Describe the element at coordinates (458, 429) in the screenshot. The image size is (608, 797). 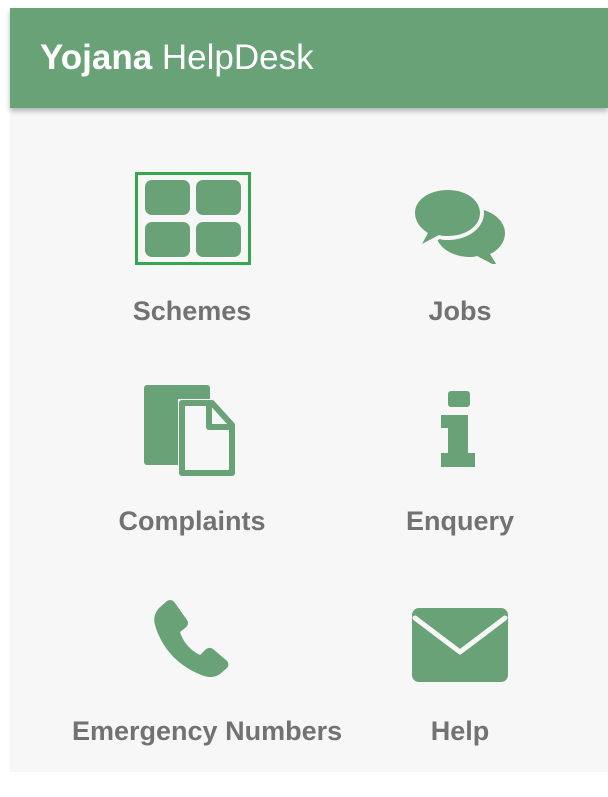
I see `info-icon` at that location.